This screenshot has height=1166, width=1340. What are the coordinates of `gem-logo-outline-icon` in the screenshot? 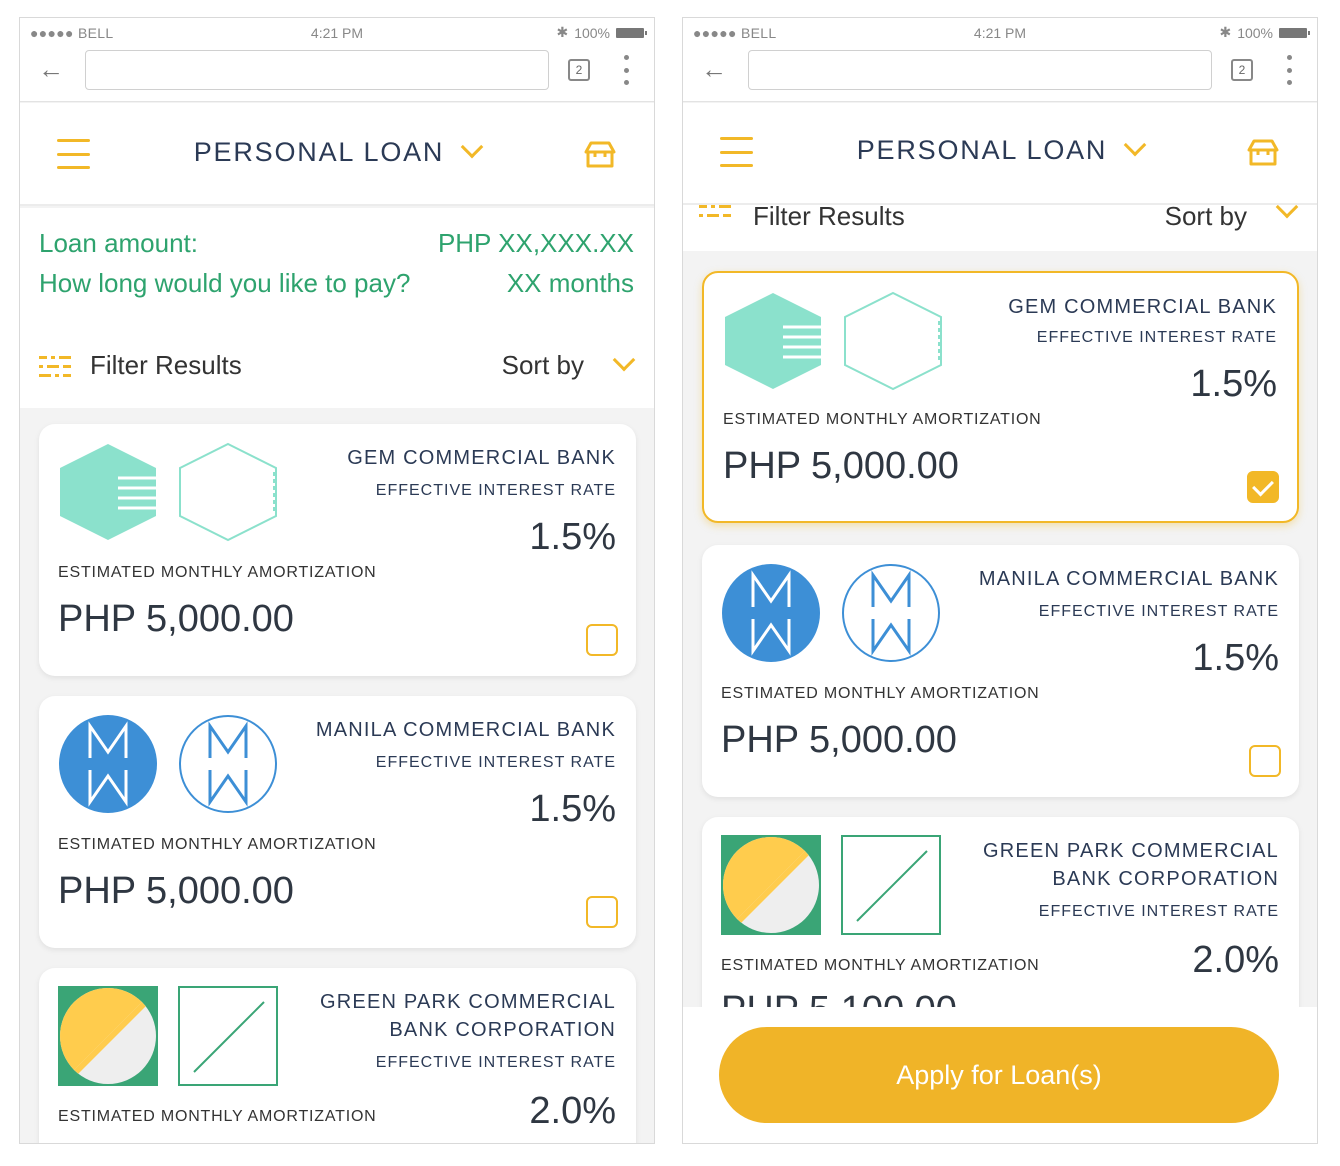 It's located at (893, 341).